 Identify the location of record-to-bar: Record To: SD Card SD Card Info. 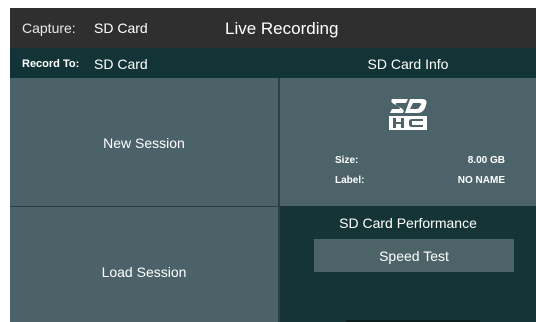
(273, 63).